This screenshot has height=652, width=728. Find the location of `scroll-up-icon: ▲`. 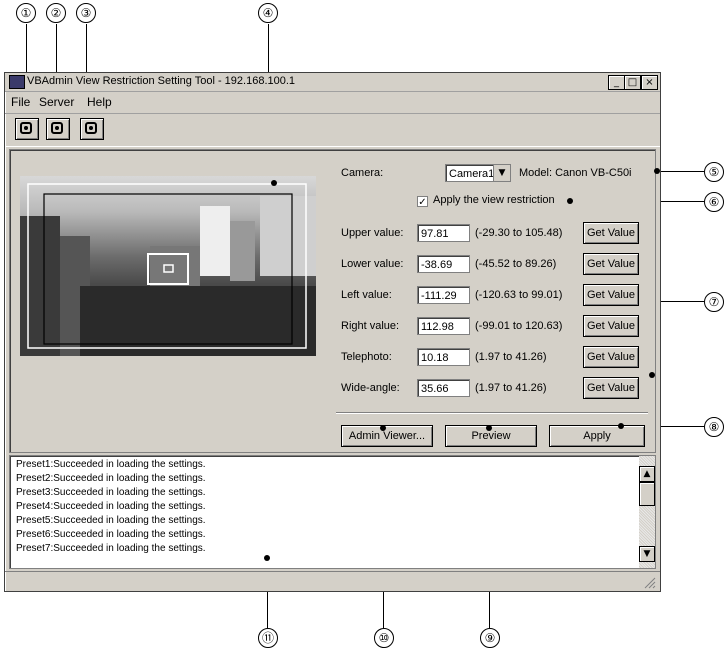

scroll-up-icon: ▲ is located at coordinates (647, 474).